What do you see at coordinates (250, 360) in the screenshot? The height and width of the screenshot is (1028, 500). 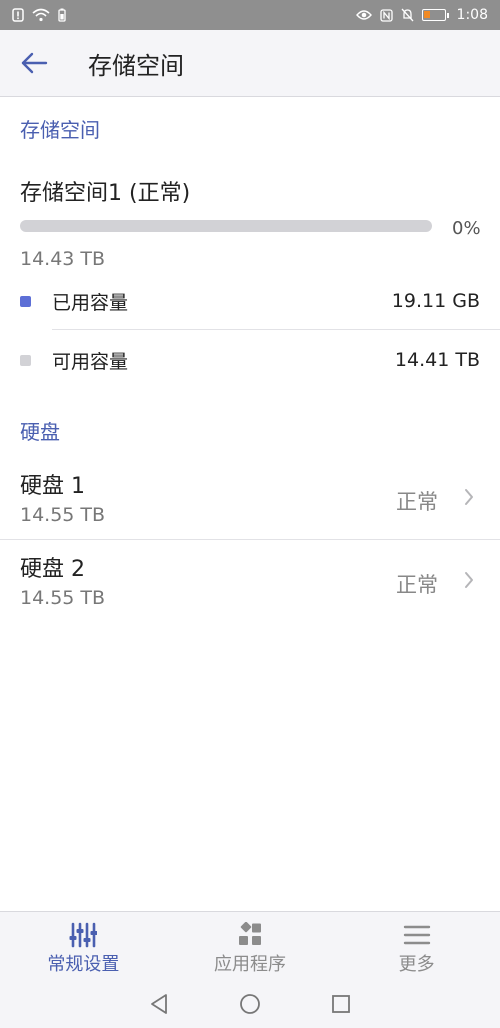 I see `legend-row-free: 可用容量 14.41 TB` at bounding box center [250, 360].